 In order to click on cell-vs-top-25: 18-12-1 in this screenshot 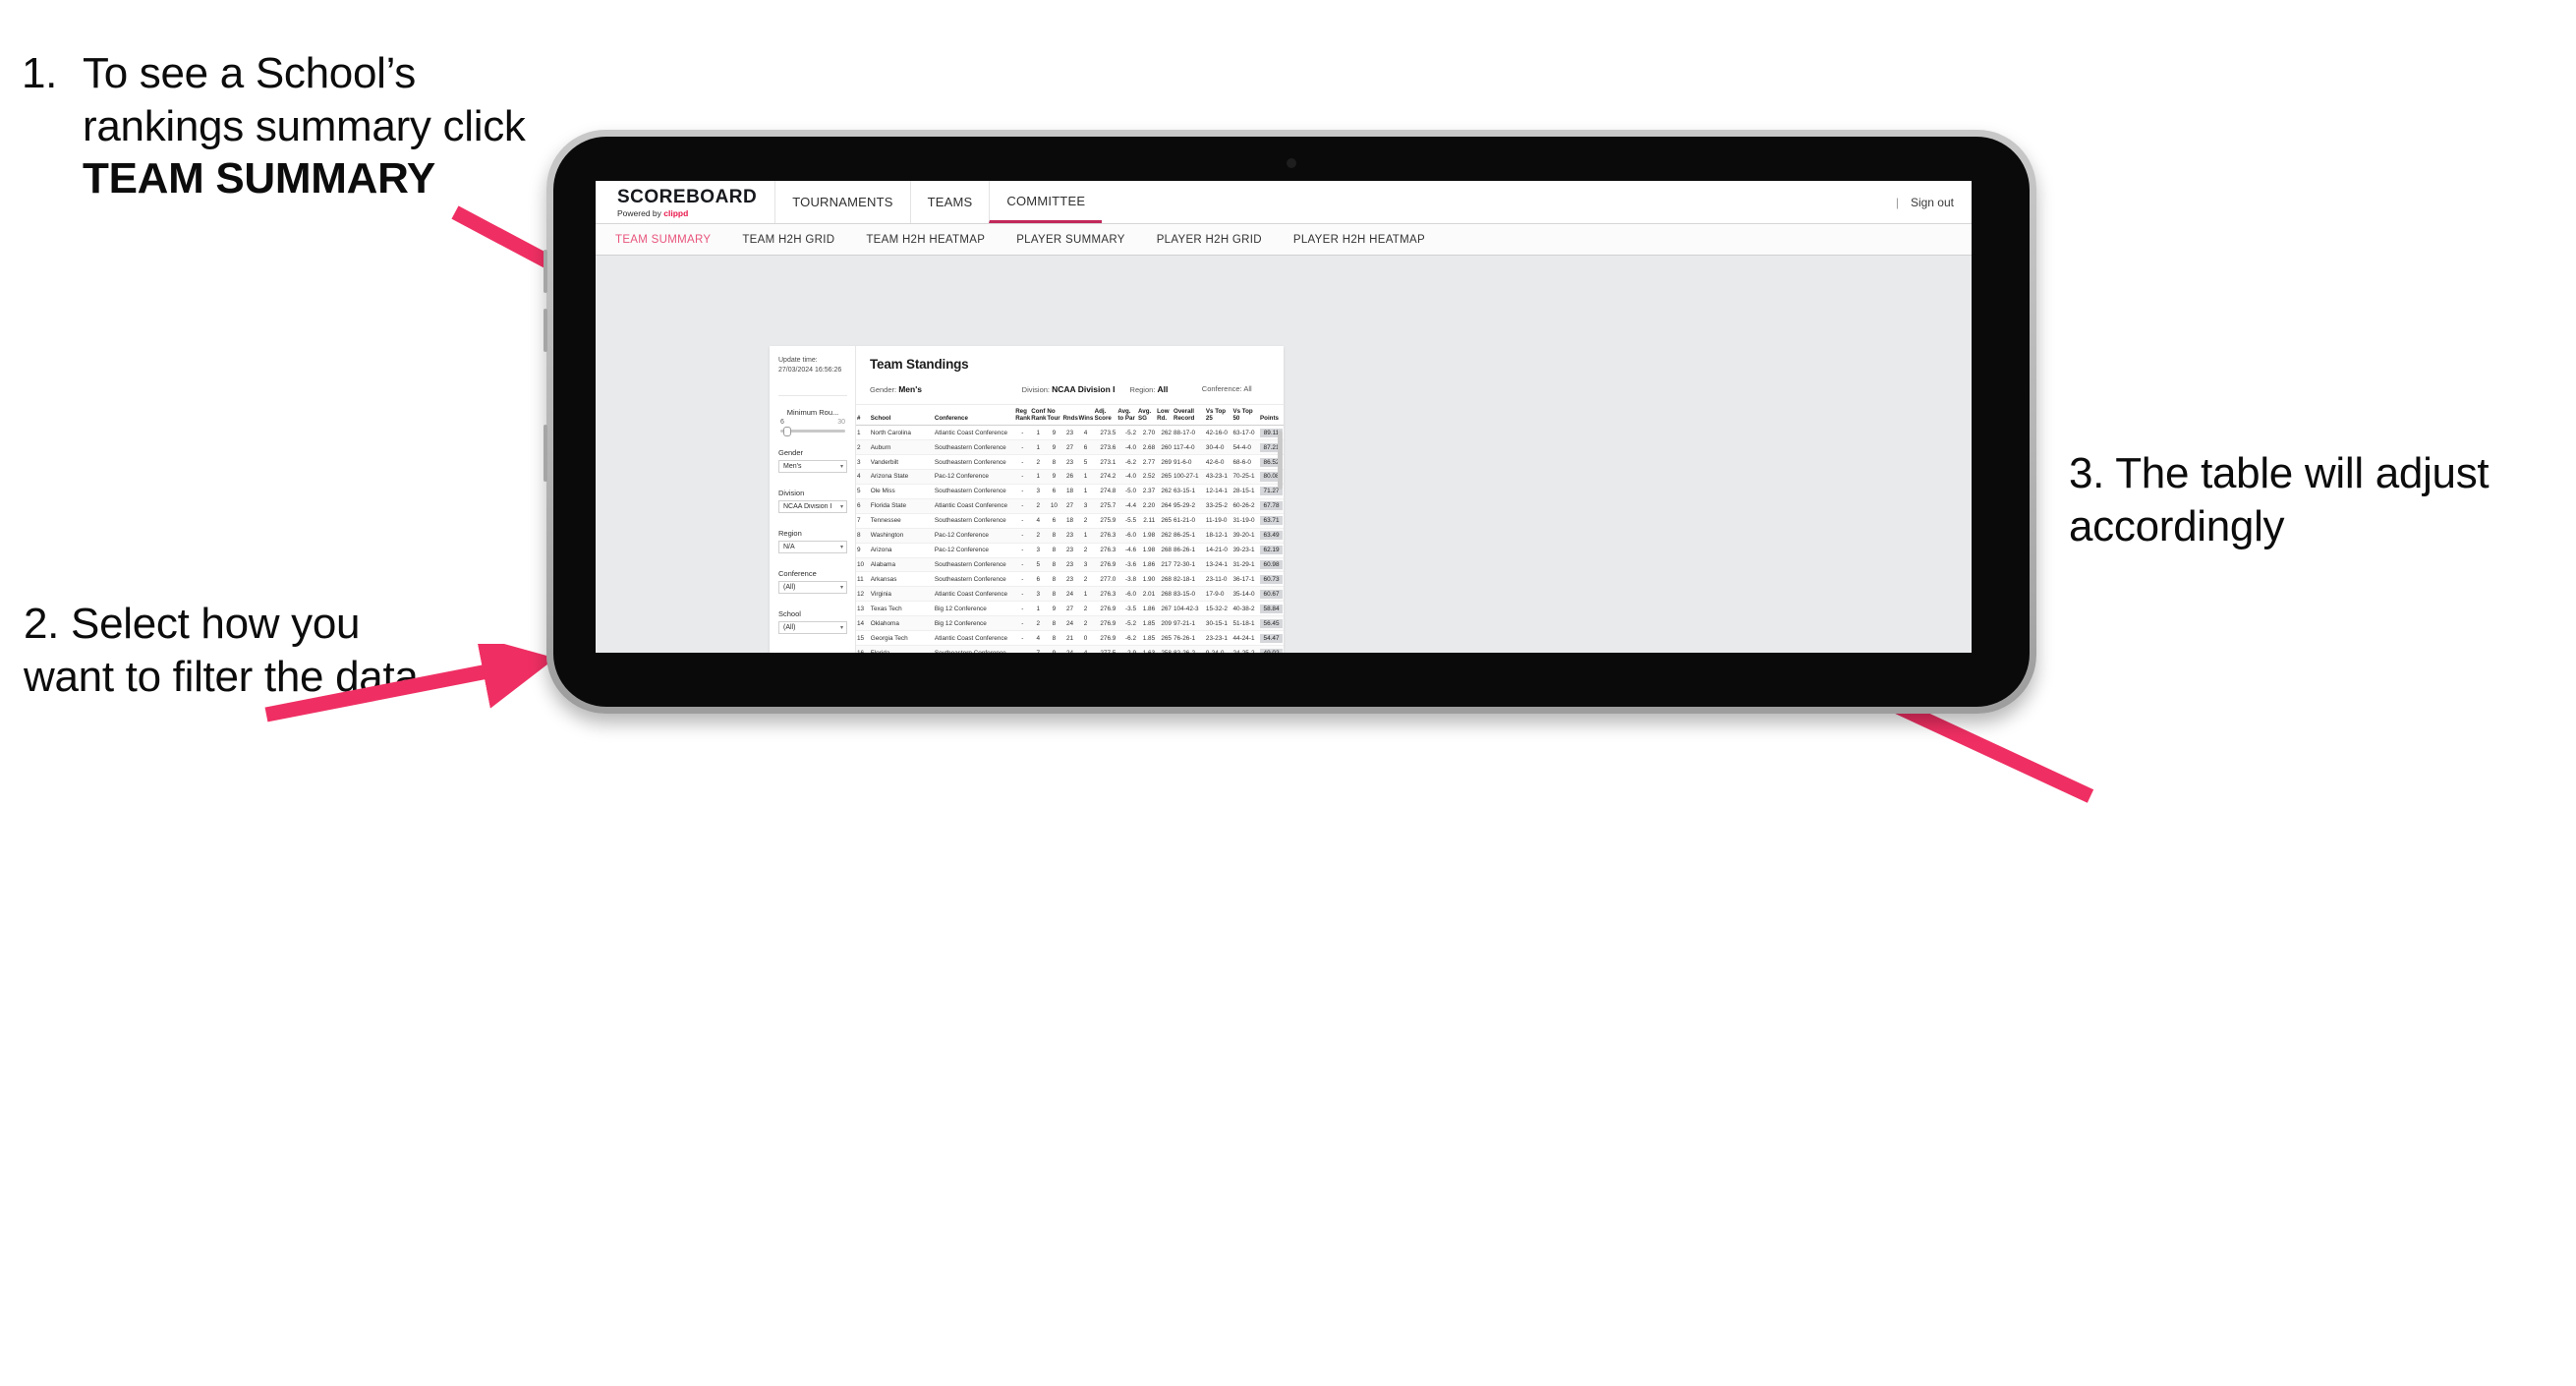, I will do `click(1218, 536)`.